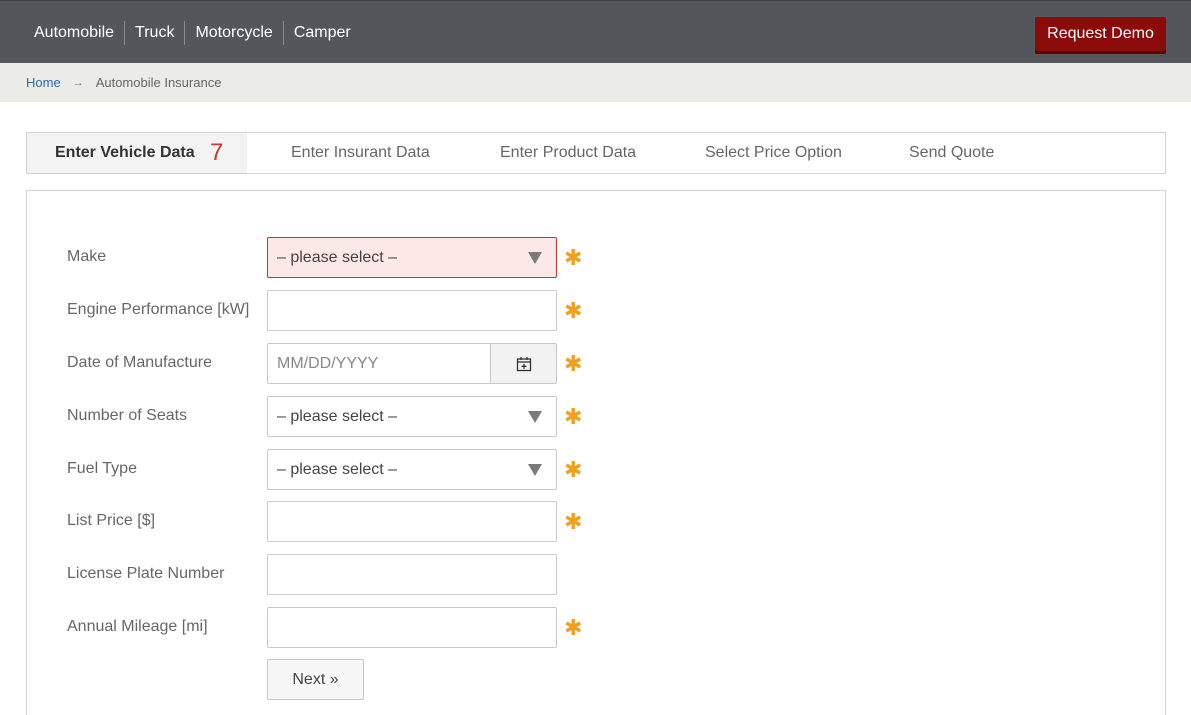 This screenshot has height=715, width=1191. I want to click on step-enter-vehicle-data: Enter Vehicle Data 7, so click(137, 153).